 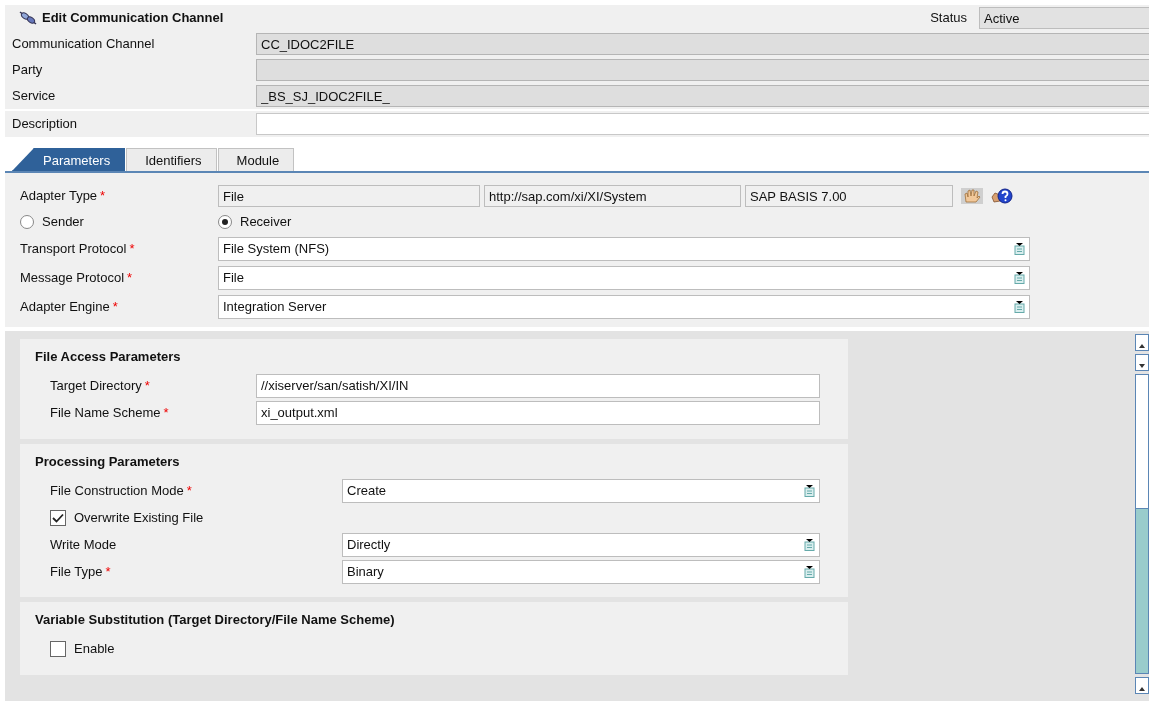 What do you see at coordinates (538, 413) in the screenshot?
I see `input-field: xi_output.xml` at bounding box center [538, 413].